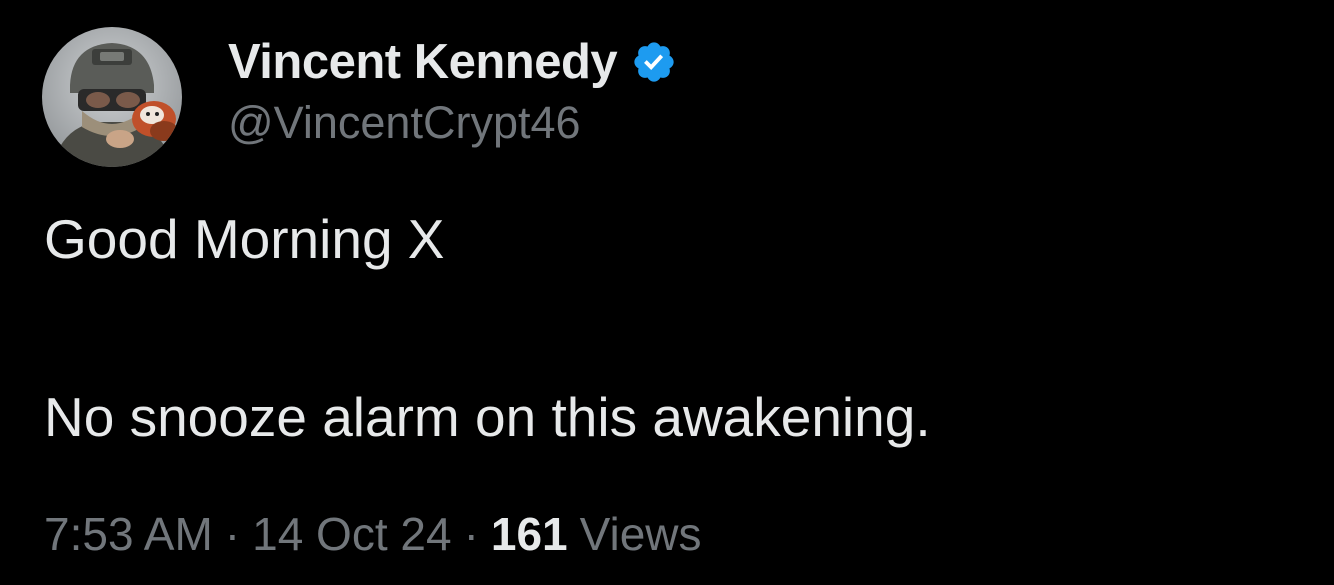 This screenshot has height=585, width=1334. I want to click on tweet-text-line: No snooze alarm on this awakening., so click(487, 417).